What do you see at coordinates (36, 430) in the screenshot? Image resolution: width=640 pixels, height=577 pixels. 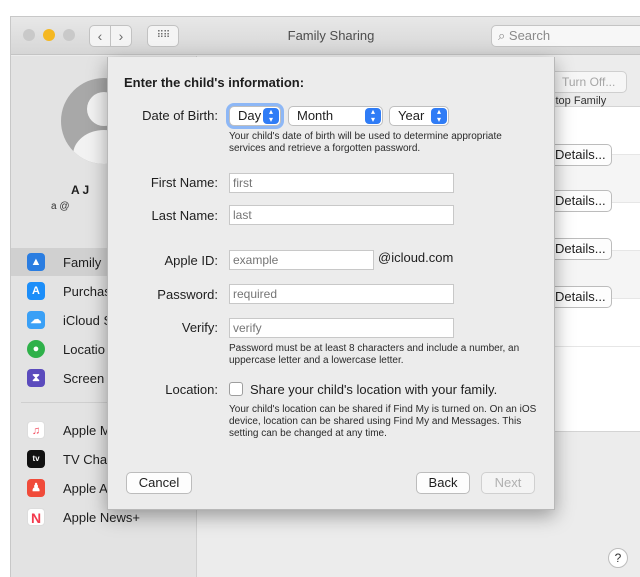 I see `music-icon: ♫` at bounding box center [36, 430].